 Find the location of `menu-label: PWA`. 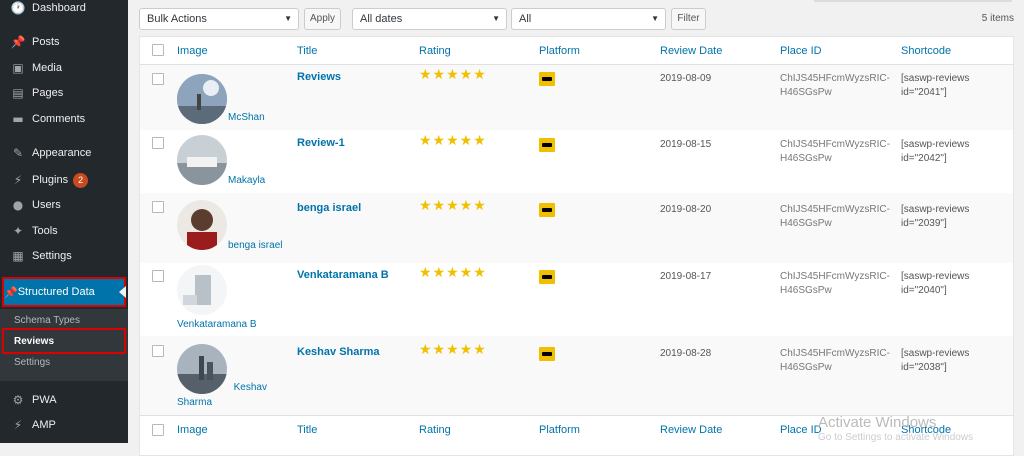

menu-label: PWA is located at coordinates (44, 400).